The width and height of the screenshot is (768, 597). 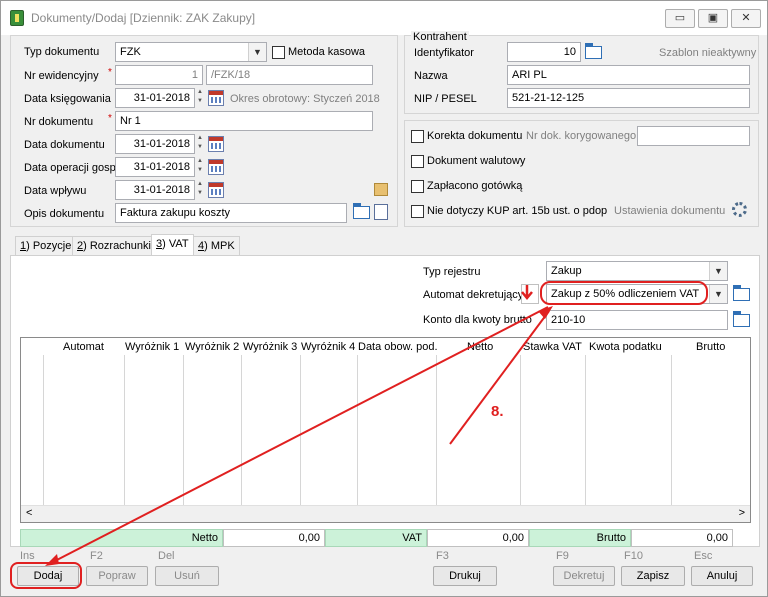 What do you see at coordinates (52, 560) in the screenshot?
I see `arrowhead` at bounding box center [52, 560].